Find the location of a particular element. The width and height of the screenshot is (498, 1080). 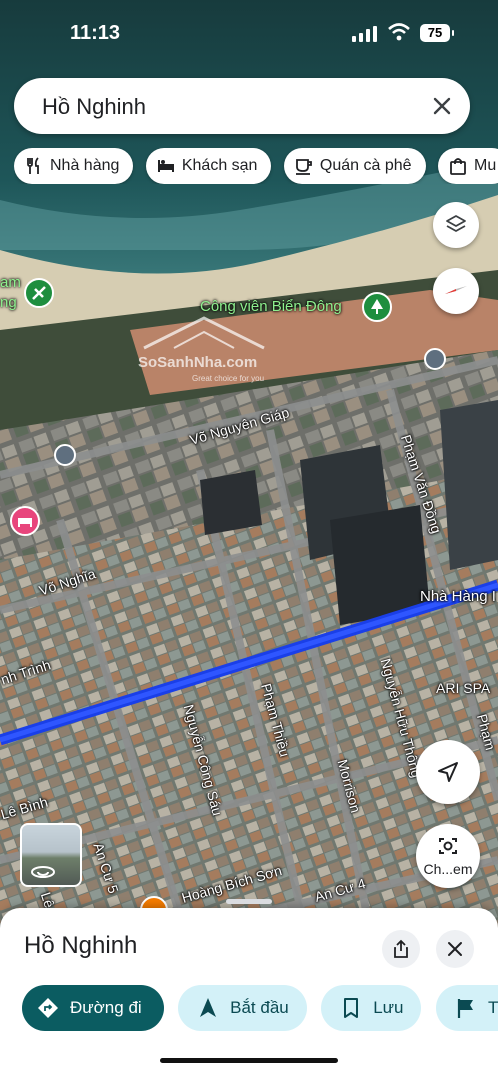

share-icon is located at coordinates (401, 948).